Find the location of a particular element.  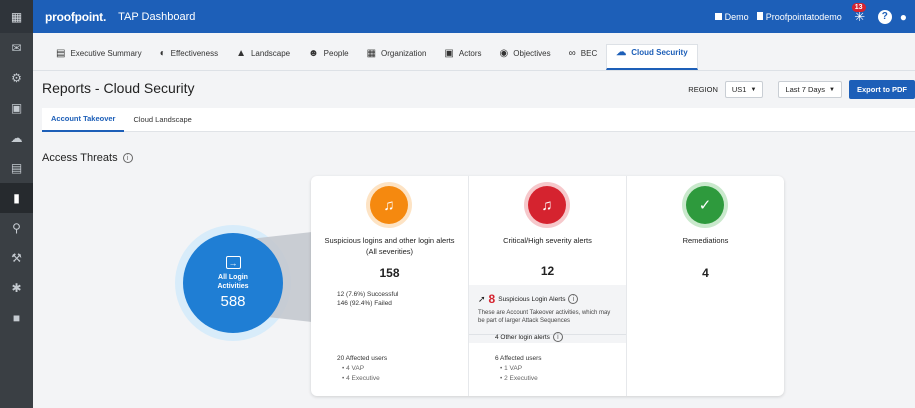

date-range-select: Last 7 Days ▼ is located at coordinates (810, 89).